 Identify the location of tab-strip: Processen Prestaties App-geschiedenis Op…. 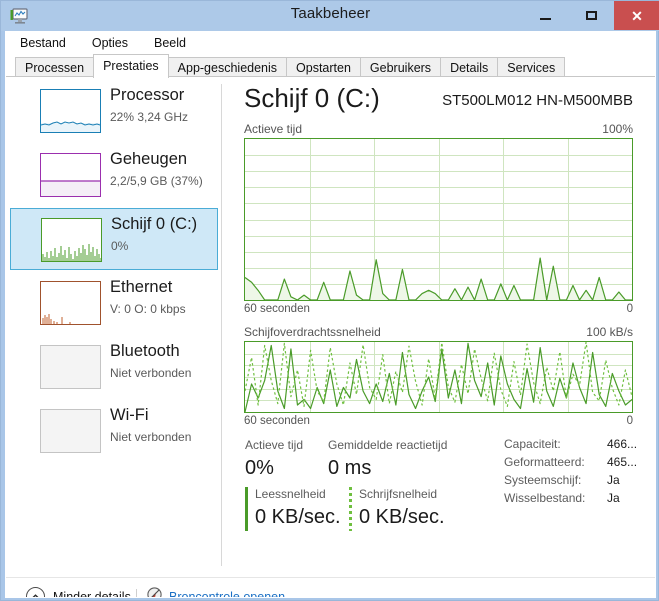
(330, 66).